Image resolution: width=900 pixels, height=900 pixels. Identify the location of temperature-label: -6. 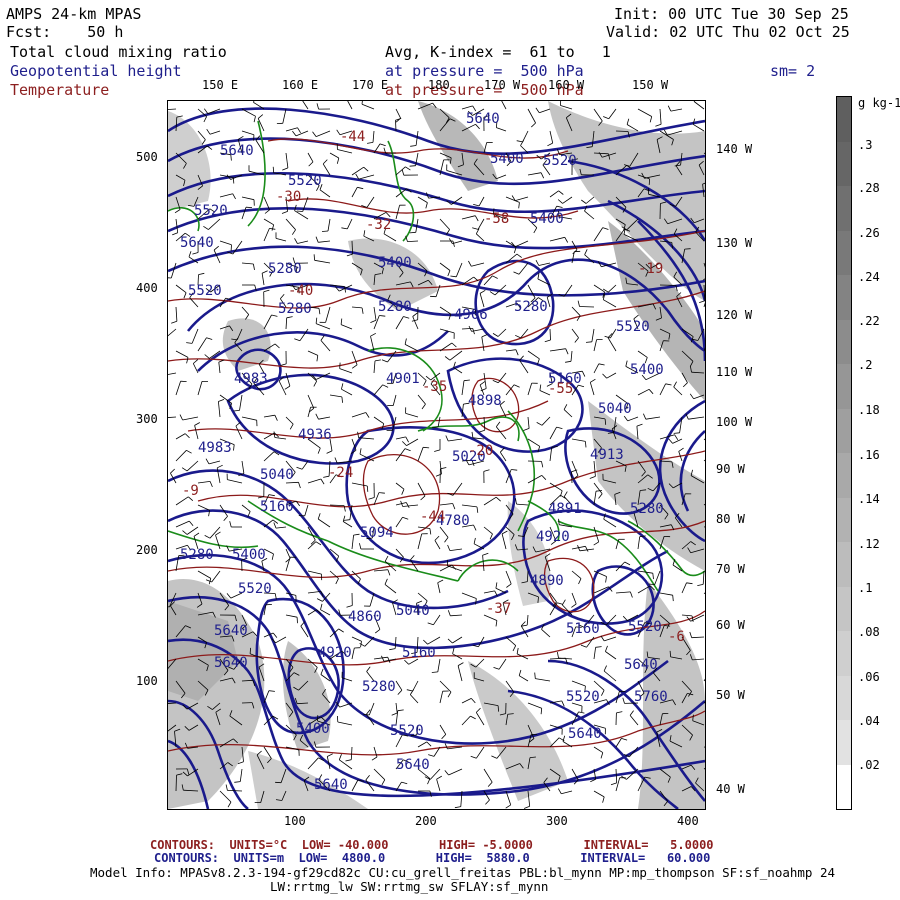
(676, 637).